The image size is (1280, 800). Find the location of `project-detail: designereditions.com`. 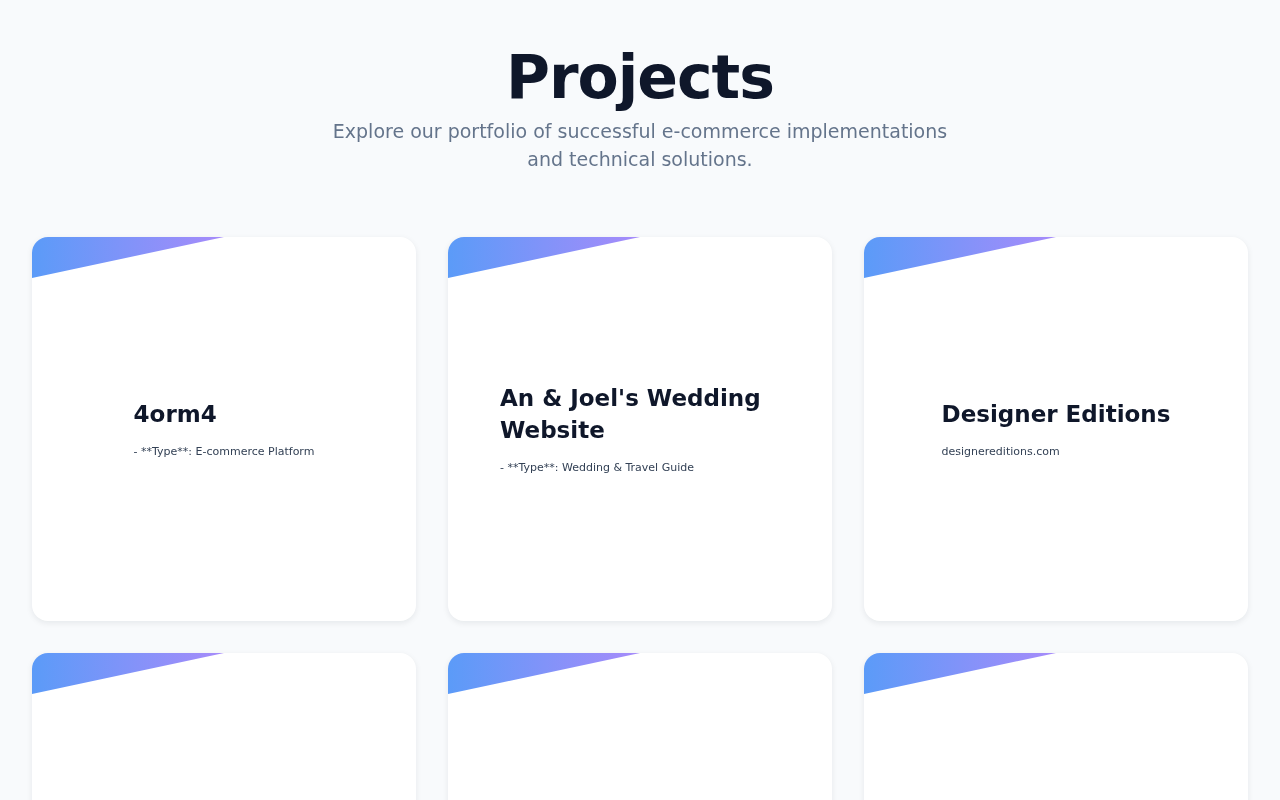

project-detail: designereditions.com is located at coordinates (1001, 451).